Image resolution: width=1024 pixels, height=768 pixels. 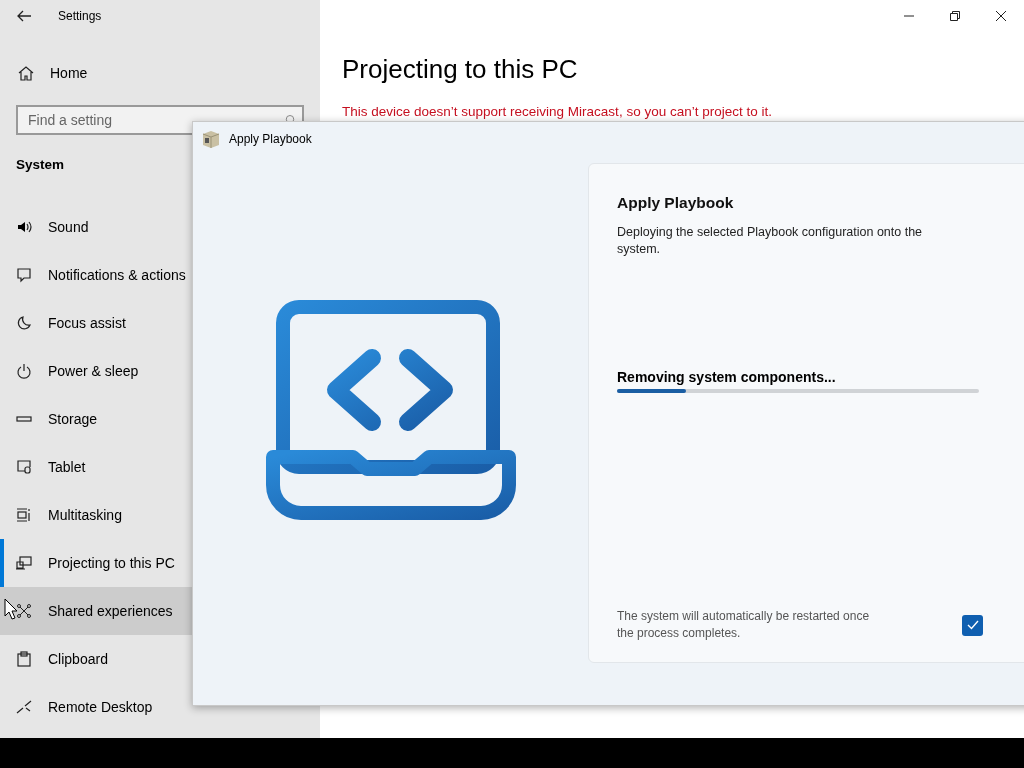 What do you see at coordinates (557, 111) in the screenshot?
I see `warning-message: This device doesn’t support receiving Miracast, so you can’t project to it.` at bounding box center [557, 111].